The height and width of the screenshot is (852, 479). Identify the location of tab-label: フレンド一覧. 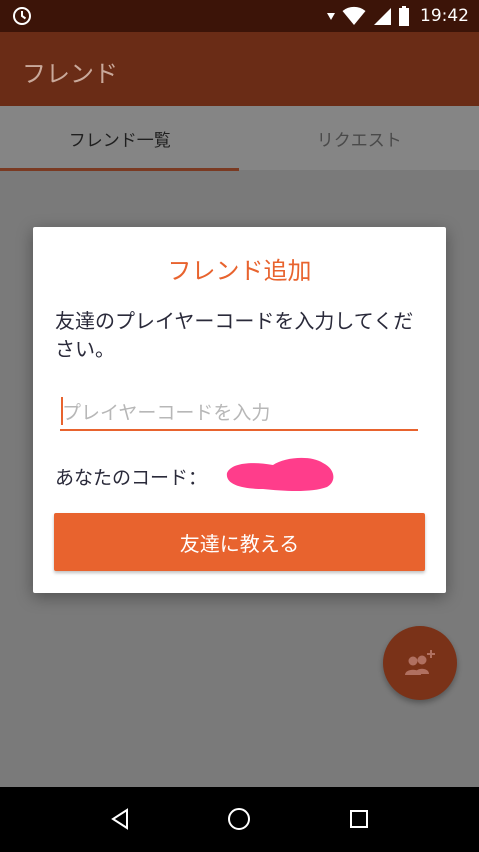
(119, 140).